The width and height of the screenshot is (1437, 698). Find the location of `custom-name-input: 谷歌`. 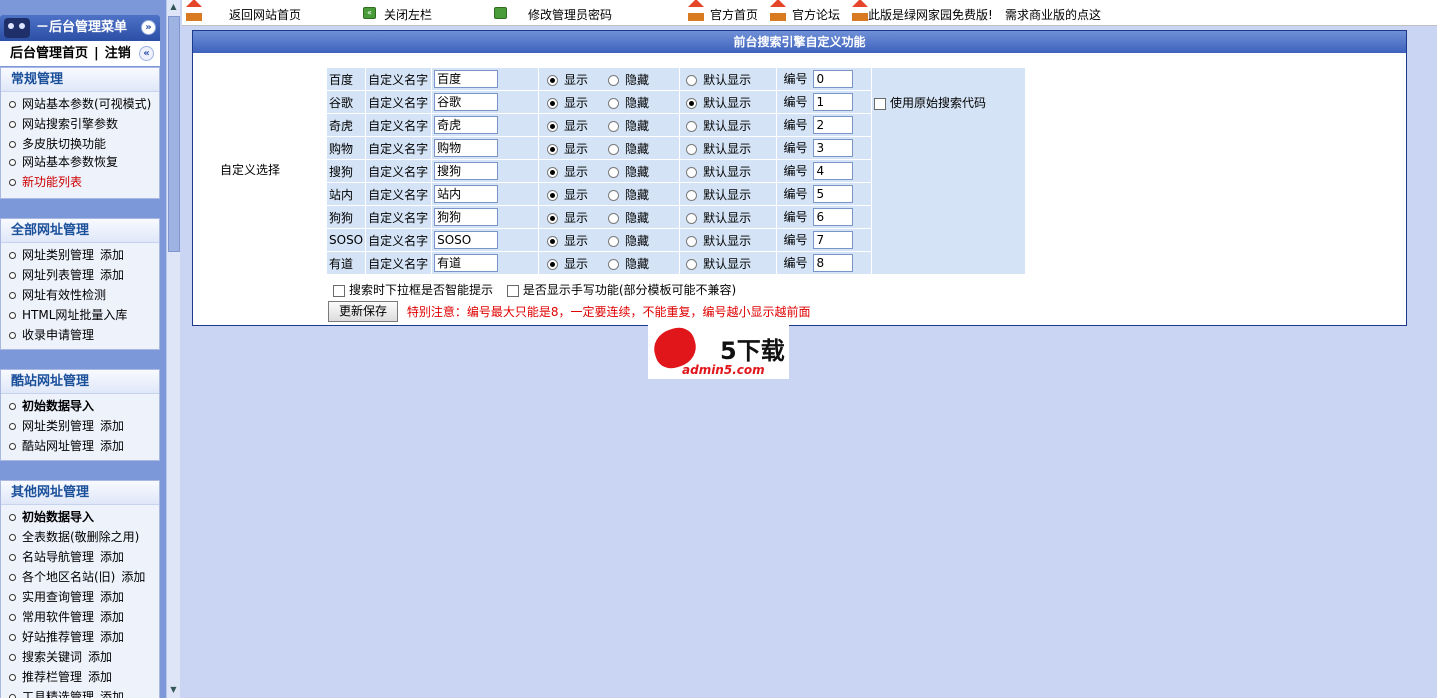

custom-name-input: 谷歌 is located at coordinates (466, 102).